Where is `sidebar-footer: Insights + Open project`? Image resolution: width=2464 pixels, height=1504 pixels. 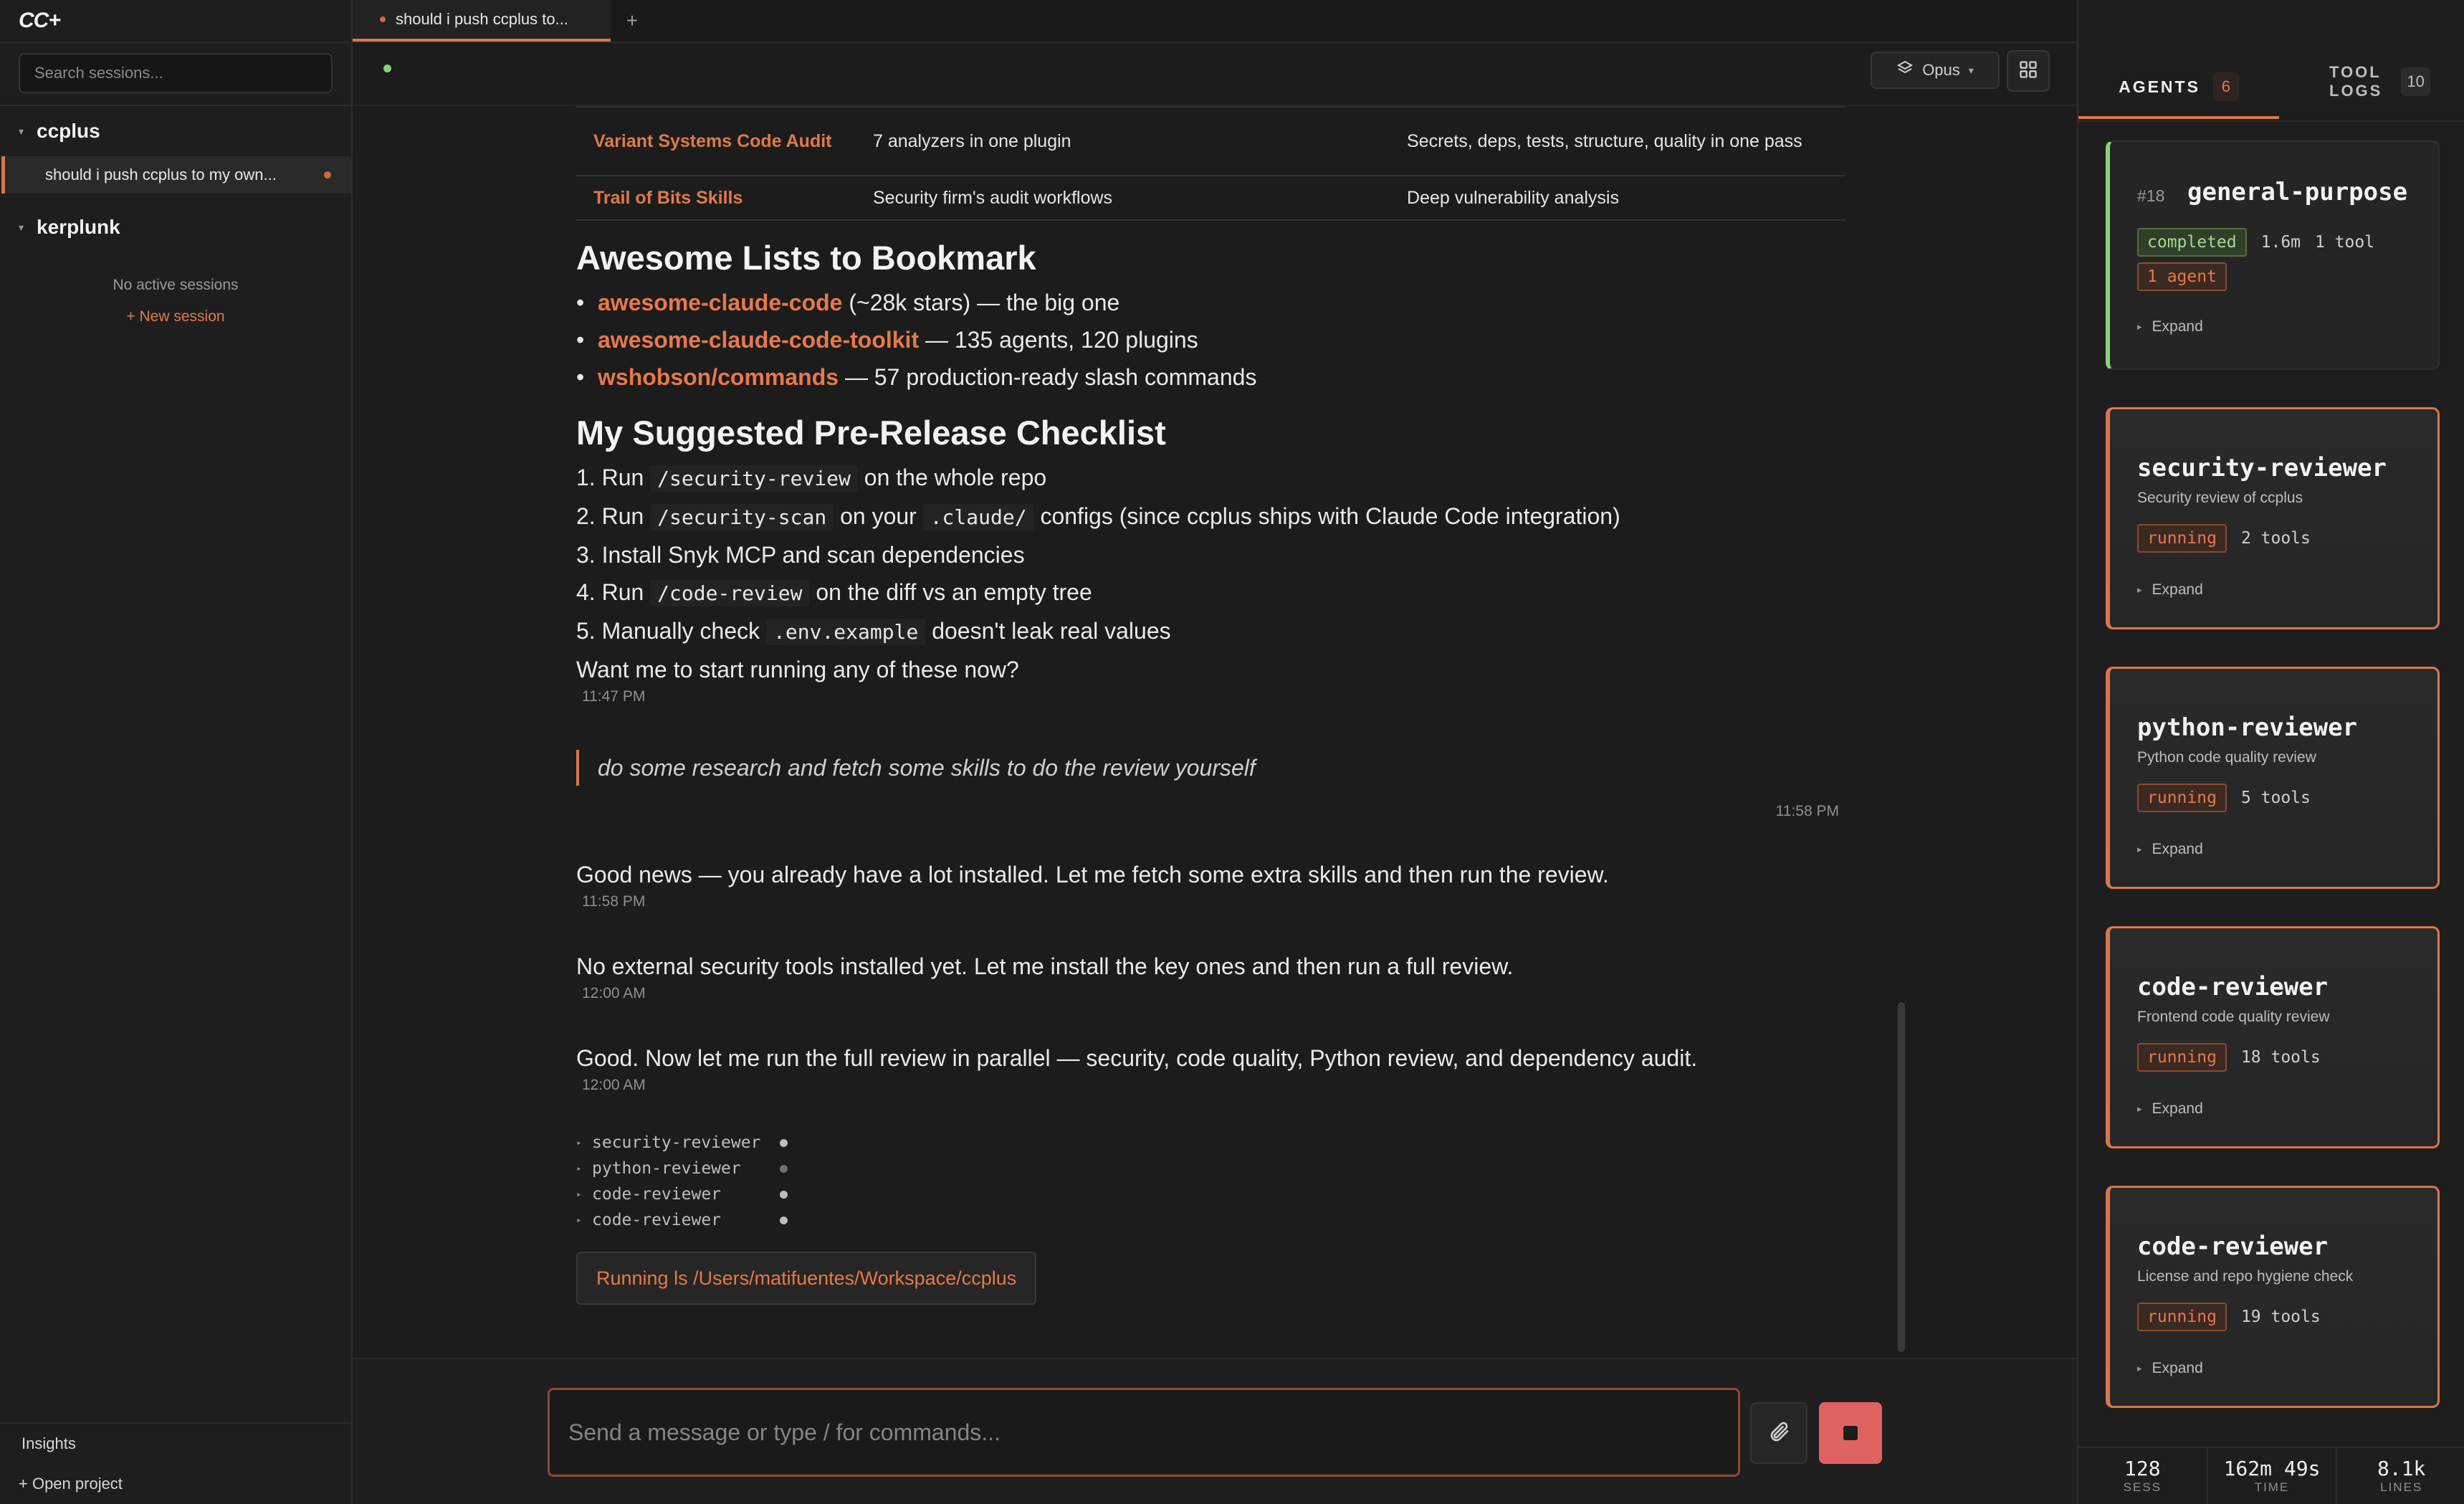
sidebar-footer: Insights + Open project is located at coordinates (176, 1463).